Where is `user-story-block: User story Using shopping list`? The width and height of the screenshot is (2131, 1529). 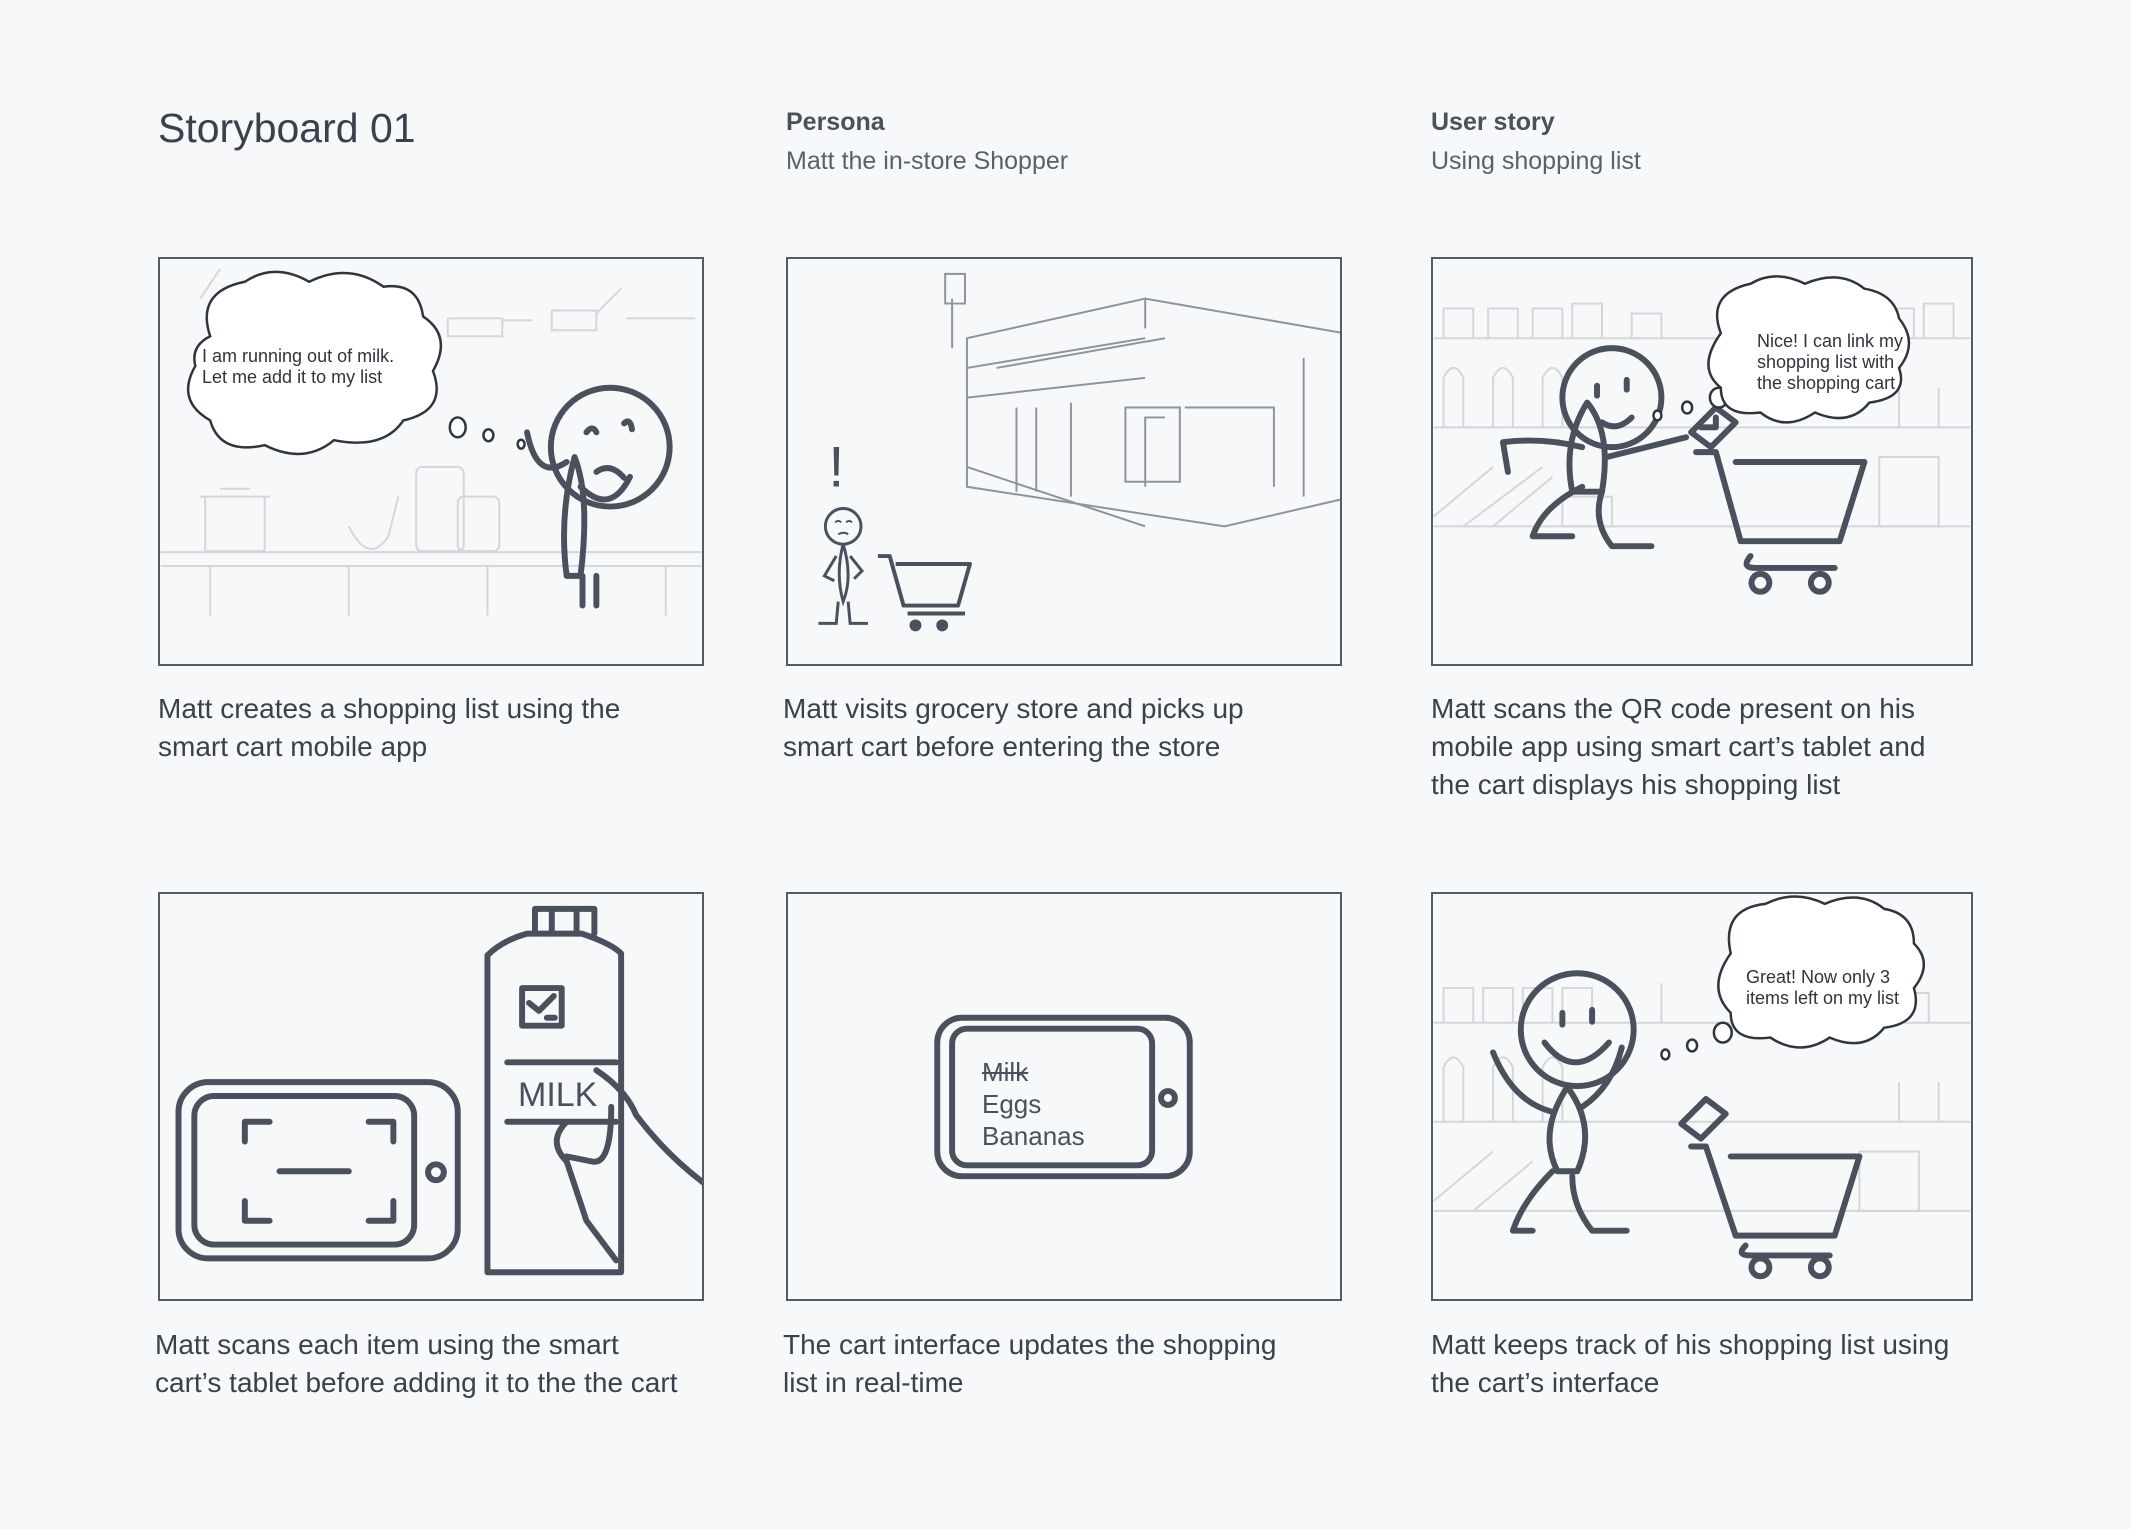 user-story-block: User story Using shopping list is located at coordinates (1536, 142).